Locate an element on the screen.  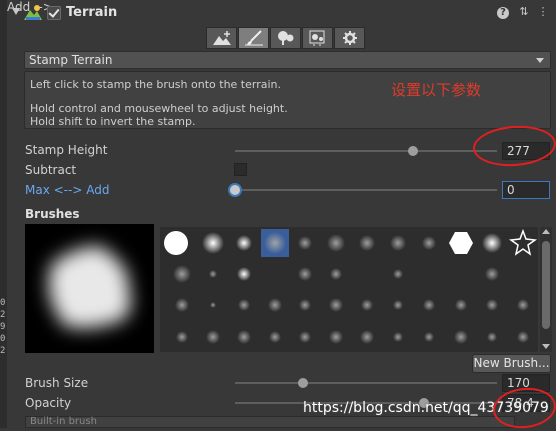
max-add-field: 0 is located at coordinates (526, 190).